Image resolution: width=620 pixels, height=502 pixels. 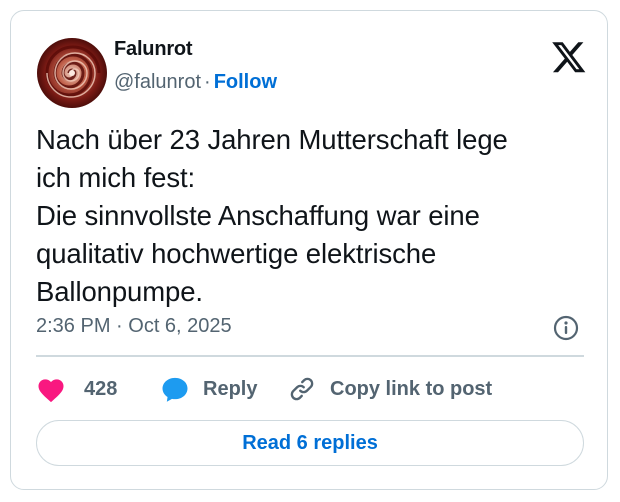 I want to click on display-name: Falunrot, so click(x=153, y=49).